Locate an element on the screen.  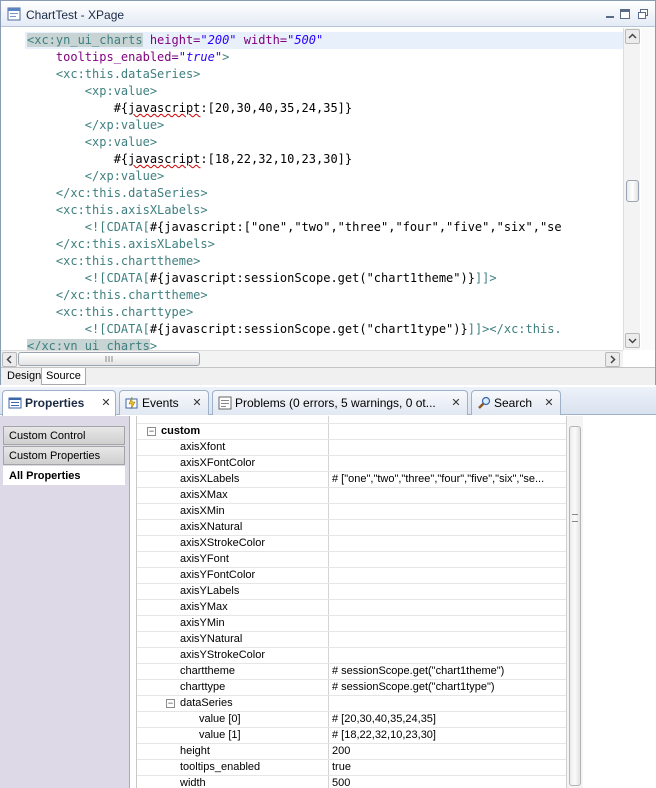
property-value: # sessionScope.get("chart1theme") is located at coordinates (449, 671).